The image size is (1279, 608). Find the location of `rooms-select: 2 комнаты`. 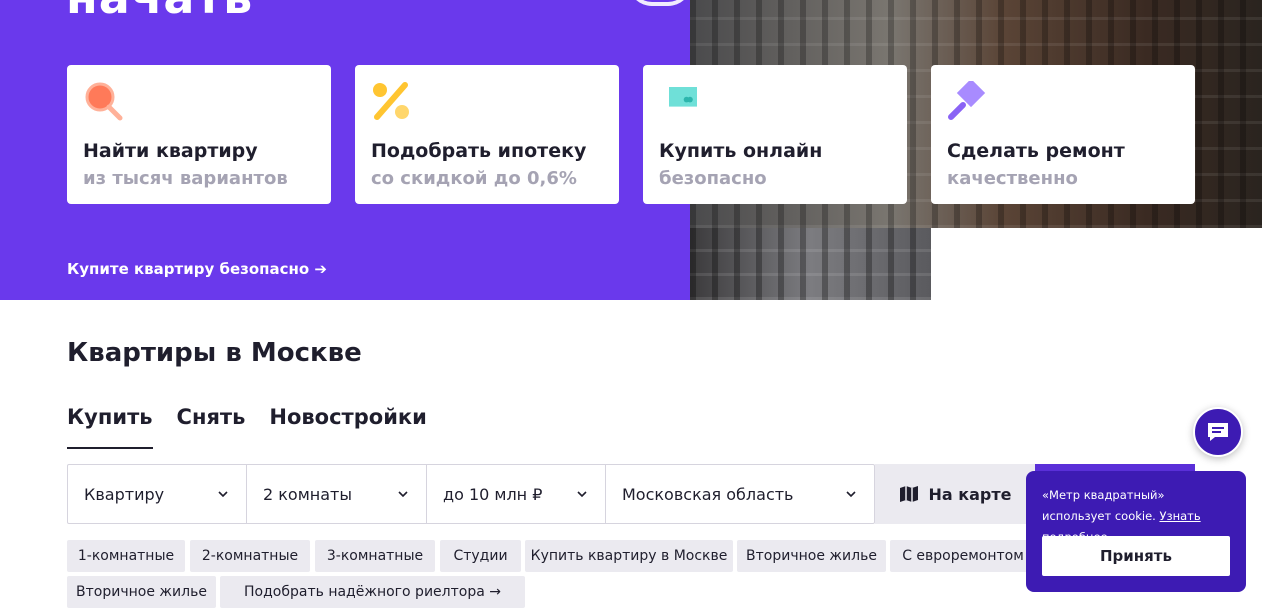

rooms-select: 2 комнаты is located at coordinates (337, 494).